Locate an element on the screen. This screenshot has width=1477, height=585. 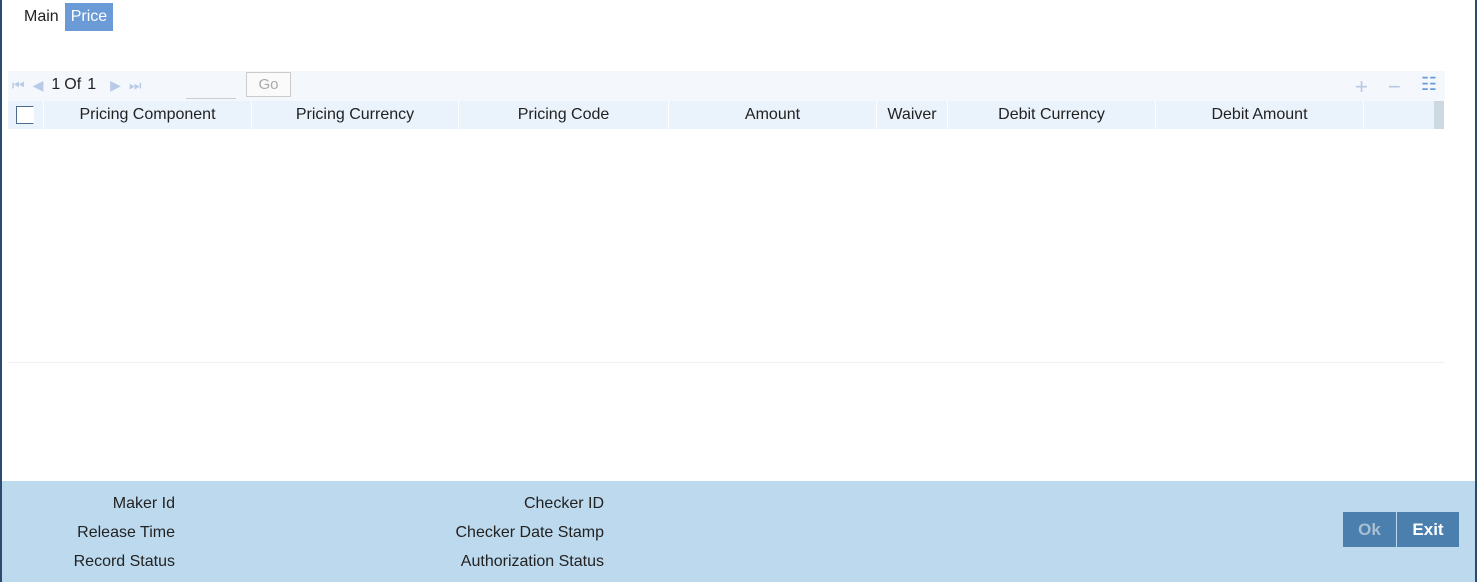
checker-date-stamp-label: Checker Date Stamp is located at coordinates (529, 532).